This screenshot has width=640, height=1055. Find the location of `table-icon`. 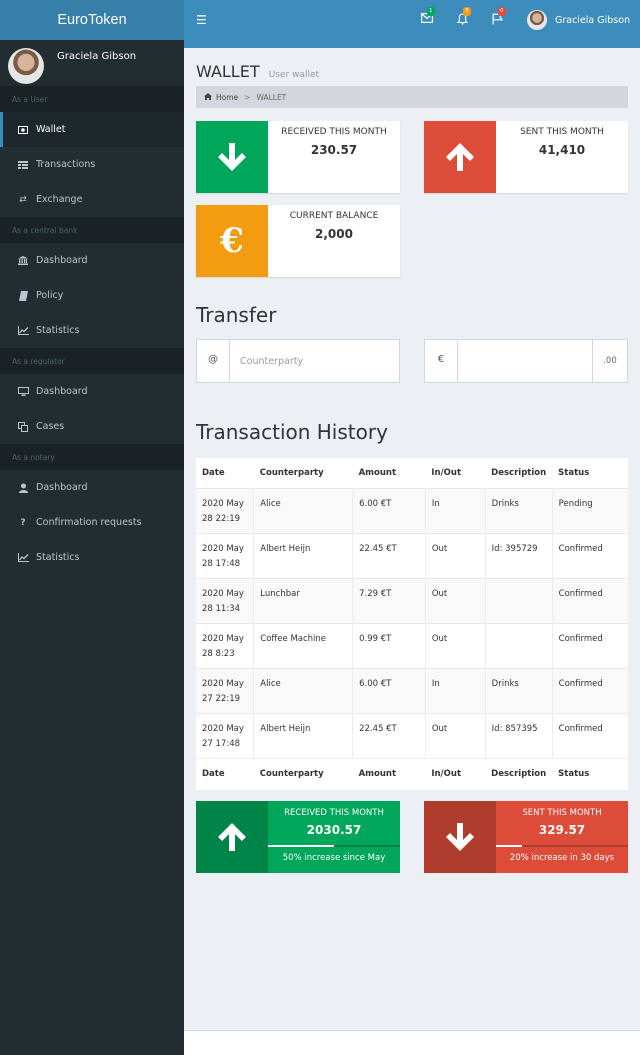

table-icon is located at coordinates (23, 164).